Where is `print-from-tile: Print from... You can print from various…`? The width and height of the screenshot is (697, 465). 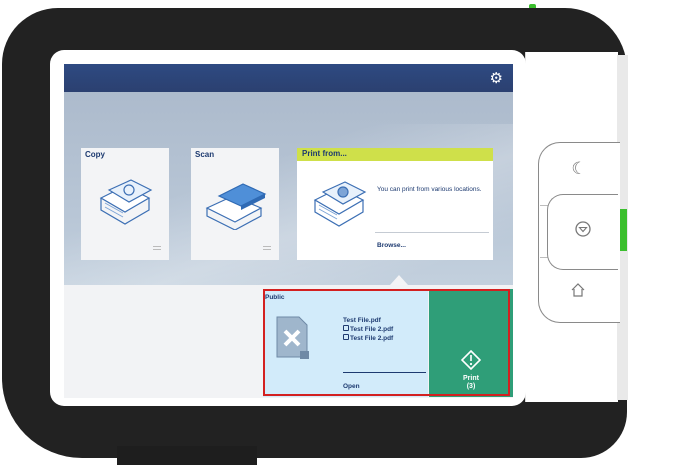
print-from-tile: Print from... You can print from various… is located at coordinates (395, 204).